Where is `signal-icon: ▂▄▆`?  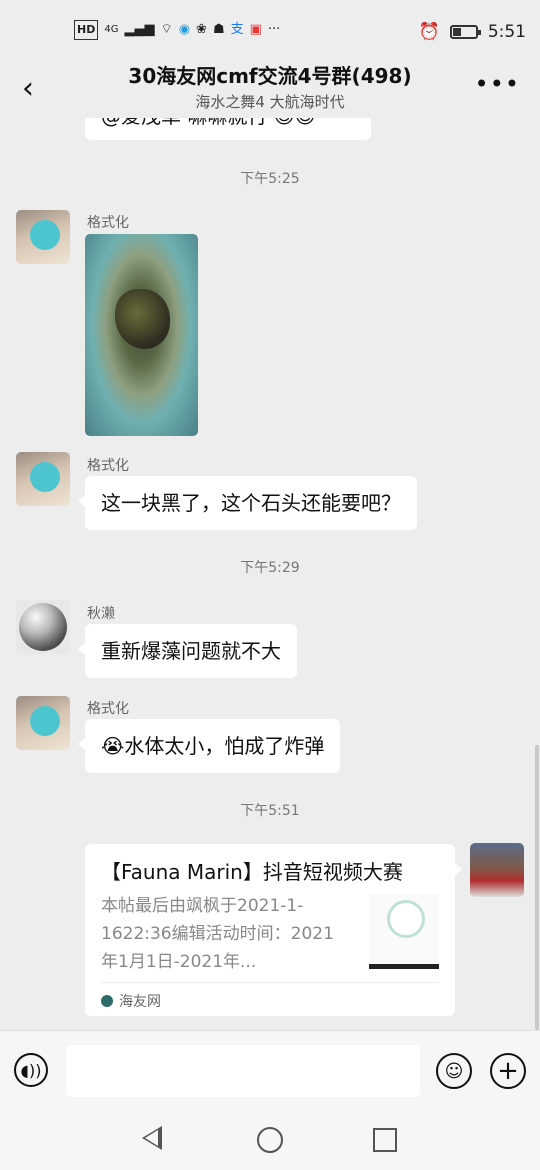
signal-icon: ▂▄▆ is located at coordinates (139, 29).